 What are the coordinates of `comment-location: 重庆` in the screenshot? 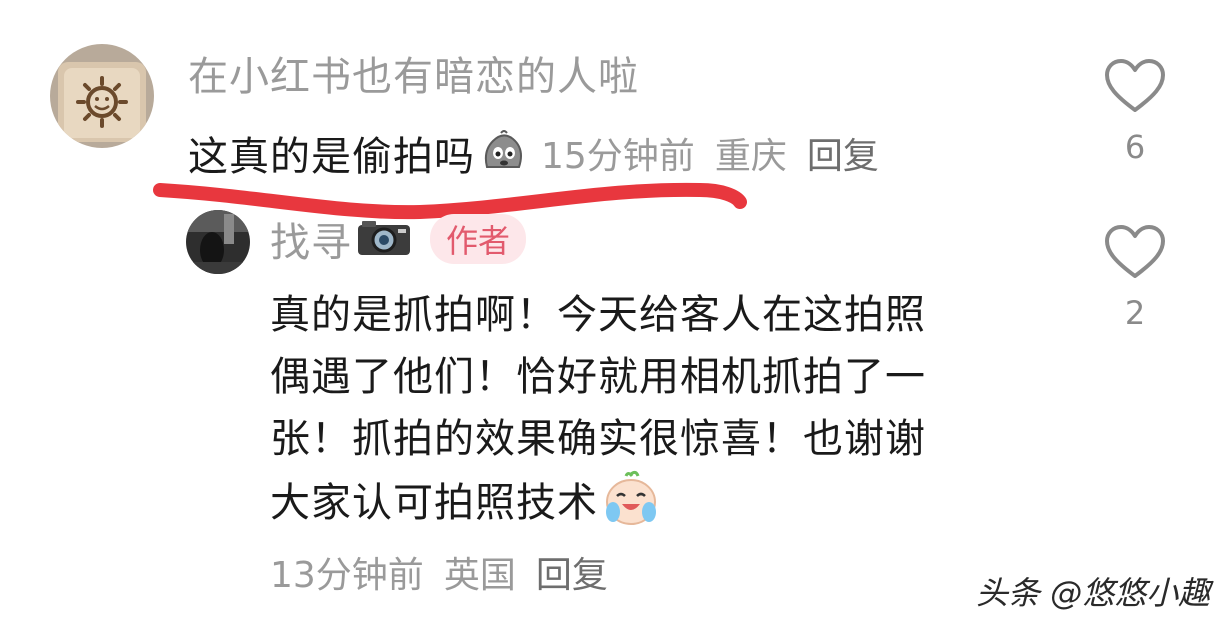 It's located at (750, 156).